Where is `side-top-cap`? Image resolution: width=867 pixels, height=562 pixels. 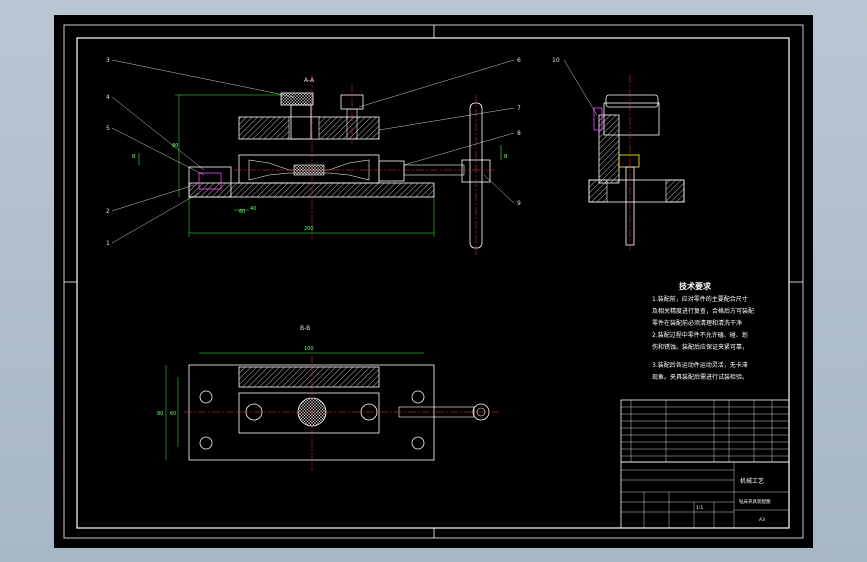 side-top-cap is located at coordinates (632, 101).